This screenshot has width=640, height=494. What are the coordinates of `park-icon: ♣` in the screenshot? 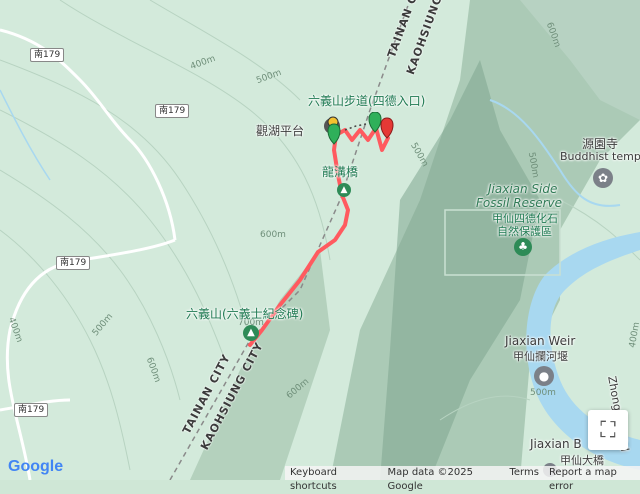 It's located at (523, 247).